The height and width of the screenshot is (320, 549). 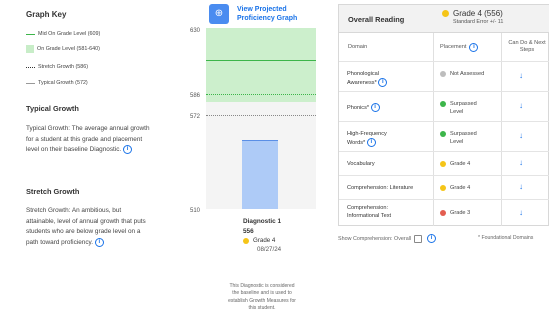 What do you see at coordinates (259, 240) in the screenshot?
I see `diagnostic-grade: Grade 4` at bounding box center [259, 240].